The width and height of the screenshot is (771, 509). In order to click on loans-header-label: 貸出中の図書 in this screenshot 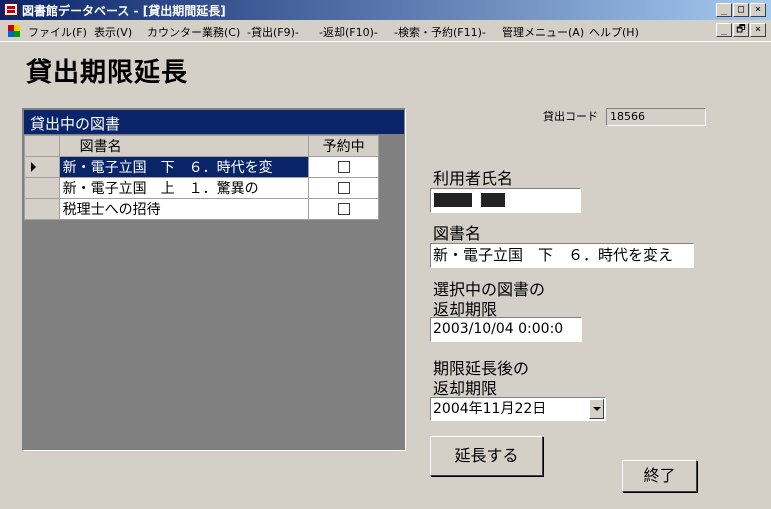, I will do `click(75, 124)`.